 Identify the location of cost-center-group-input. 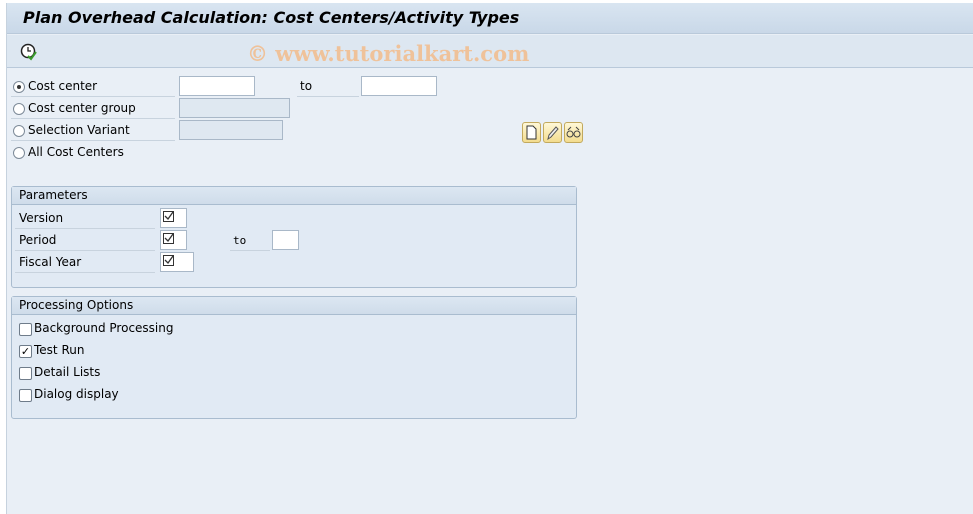
(234, 108).